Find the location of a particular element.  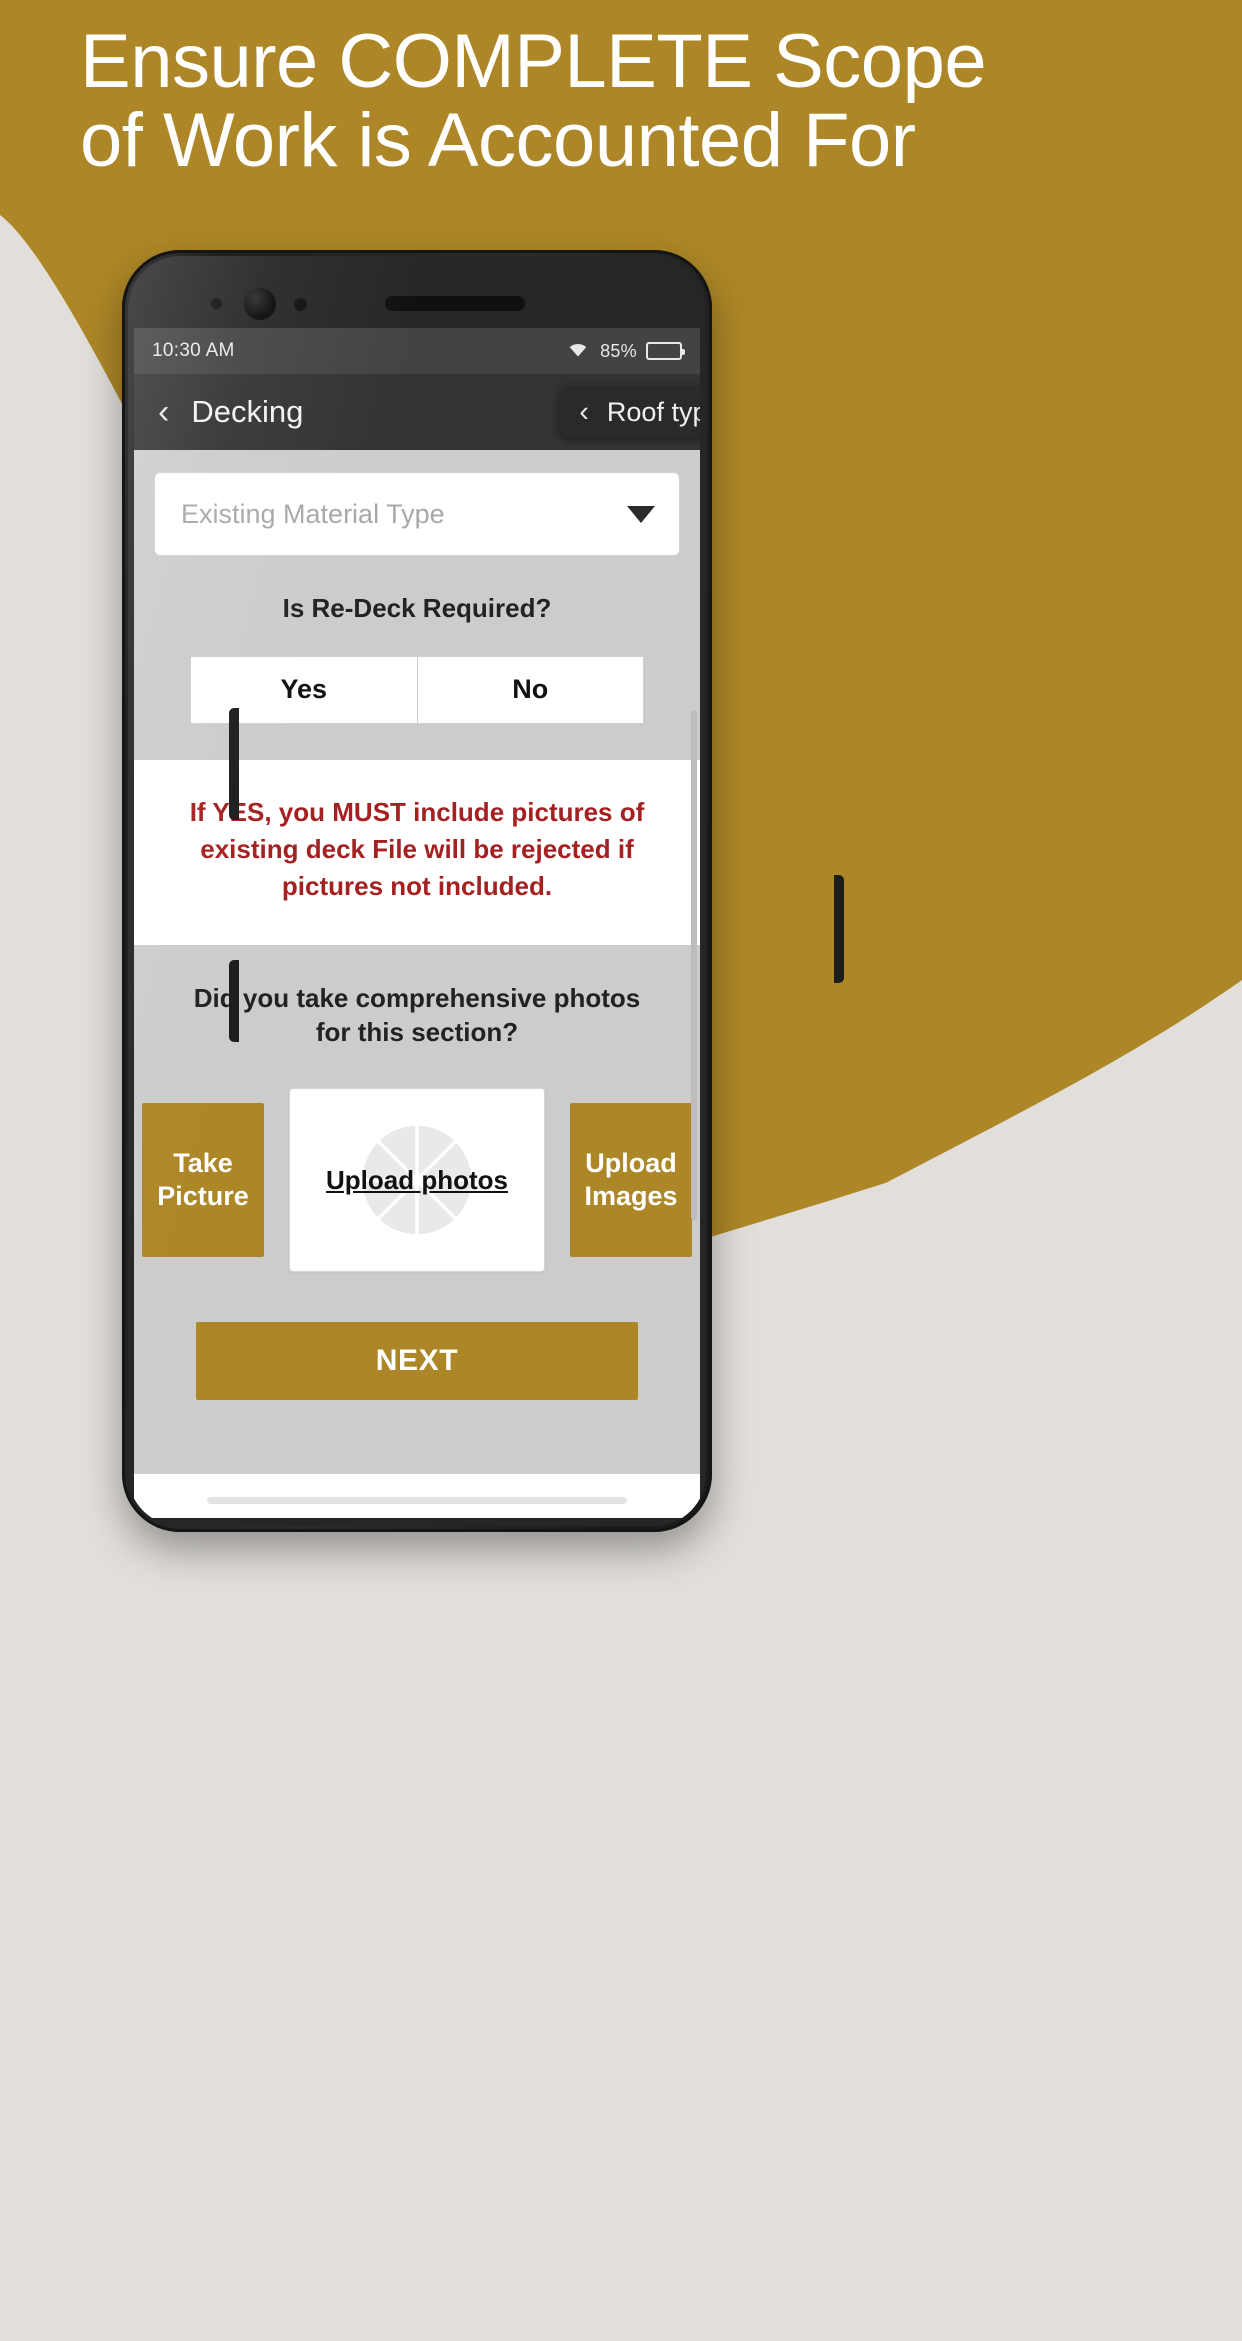

upload-photos-card: Upload photos is located at coordinates (417, 1180).